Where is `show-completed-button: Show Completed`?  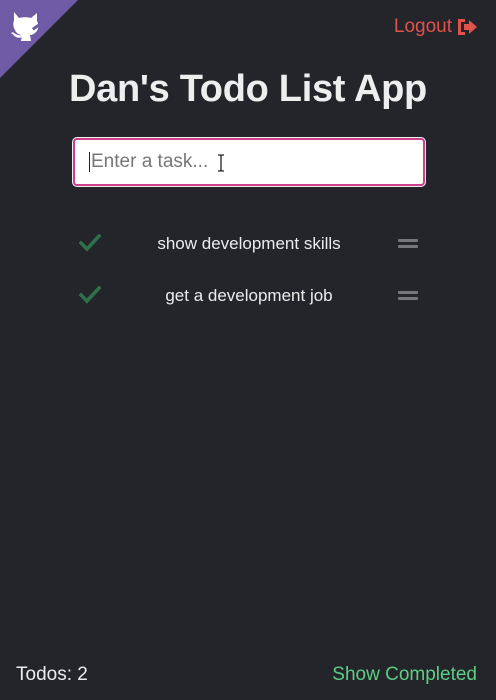 show-completed-button: Show Completed is located at coordinates (404, 675).